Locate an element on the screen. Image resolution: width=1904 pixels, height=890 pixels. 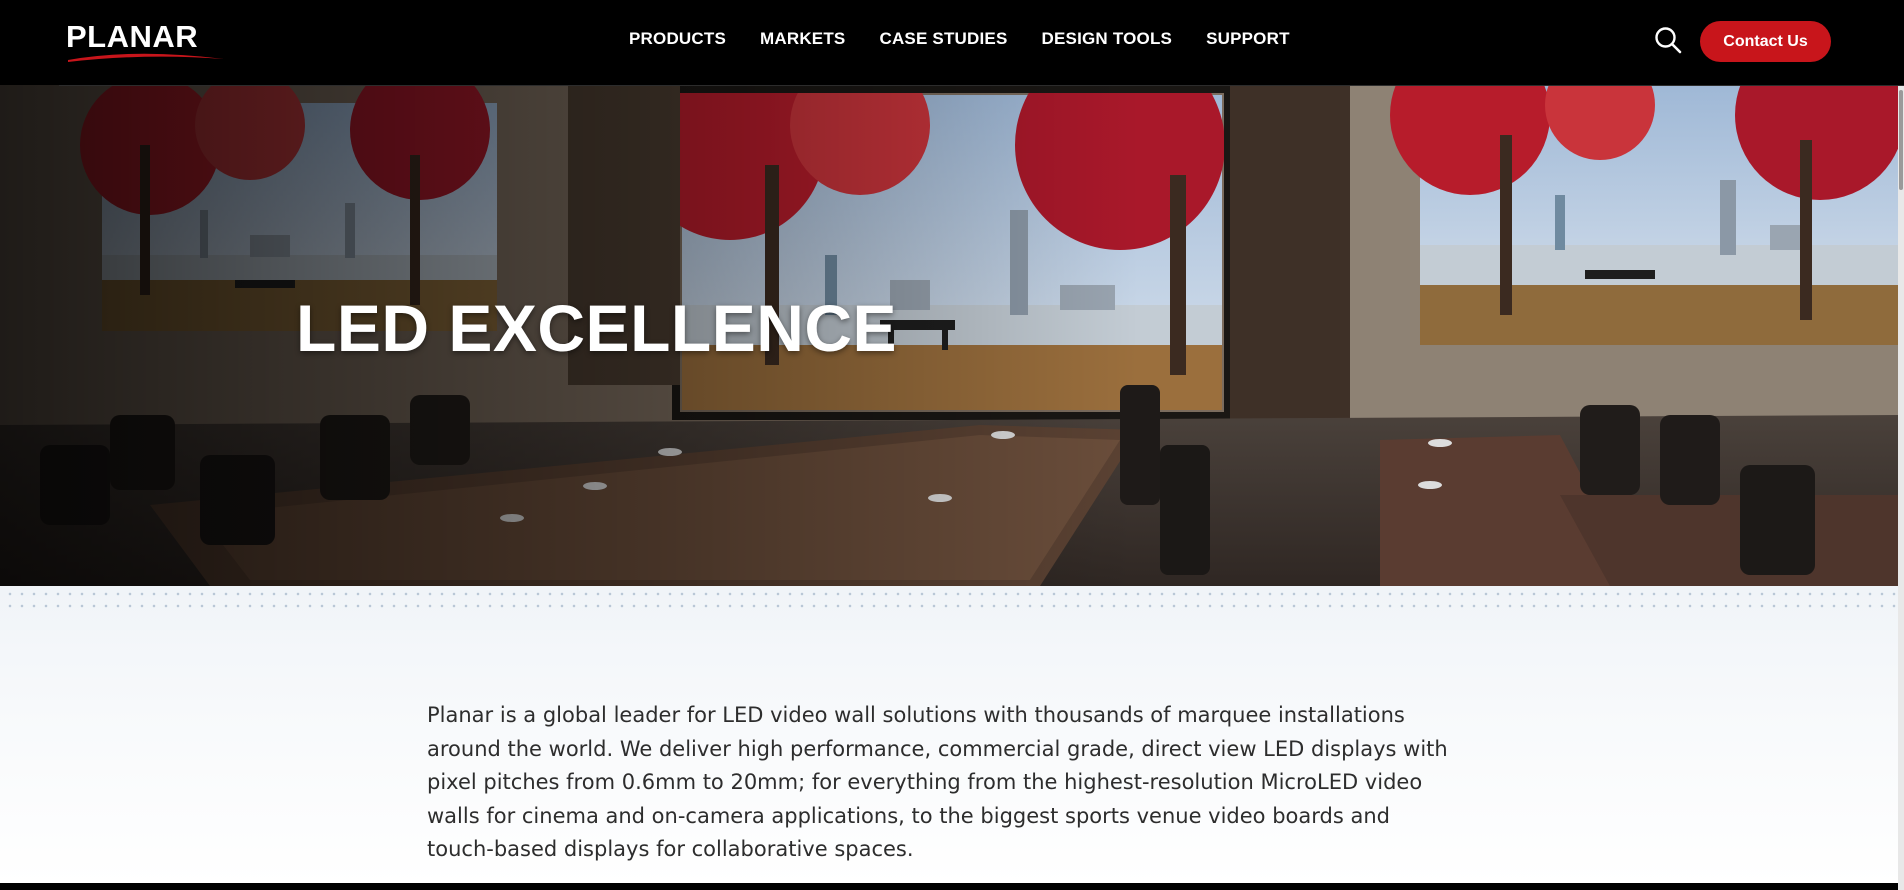
nav-item-support: SUPPORT is located at coordinates (1248, 39).